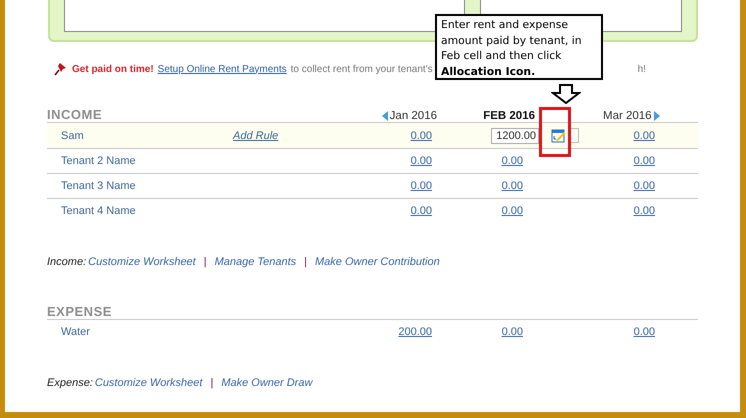  Describe the element at coordinates (61, 69) in the screenshot. I see `pushpin-icon` at that location.